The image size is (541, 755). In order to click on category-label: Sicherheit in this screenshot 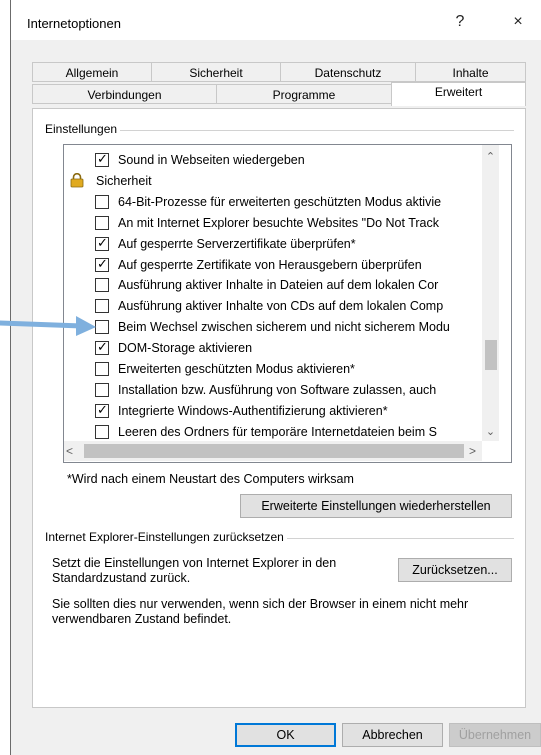, I will do `click(124, 181)`.